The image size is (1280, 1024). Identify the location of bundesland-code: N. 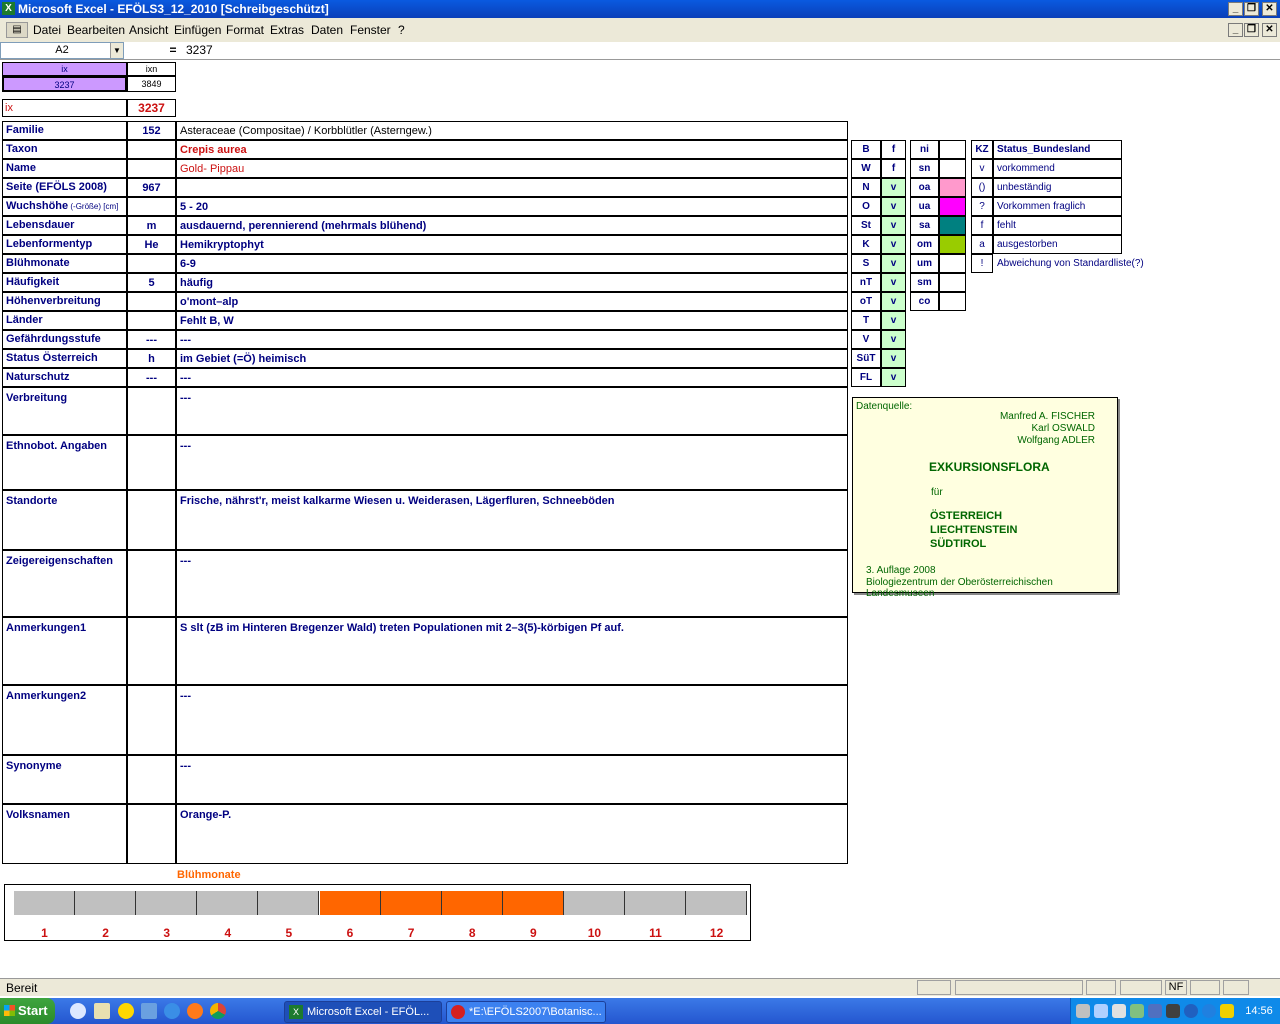
(866, 187).